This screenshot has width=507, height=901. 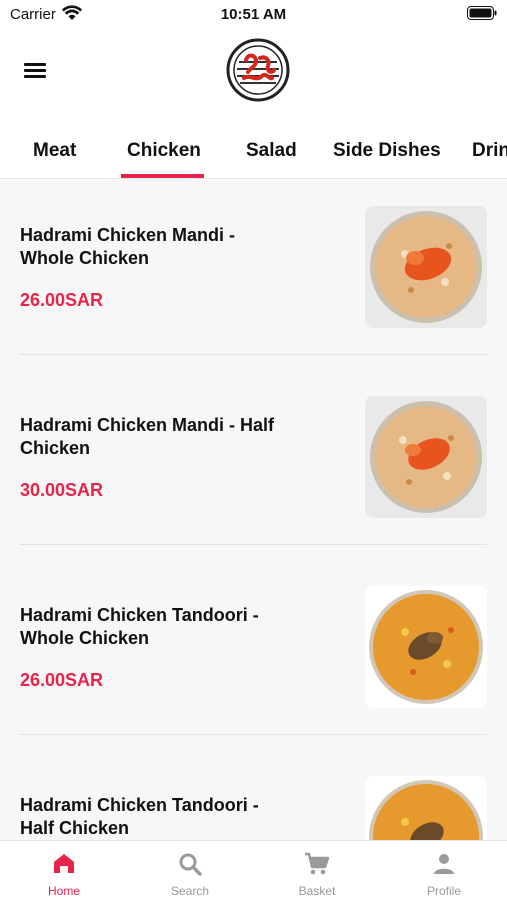 I want to click on menu-item-name: Hadrami Chicken Mandi - Half Chicken, so click(x=147, y=436).